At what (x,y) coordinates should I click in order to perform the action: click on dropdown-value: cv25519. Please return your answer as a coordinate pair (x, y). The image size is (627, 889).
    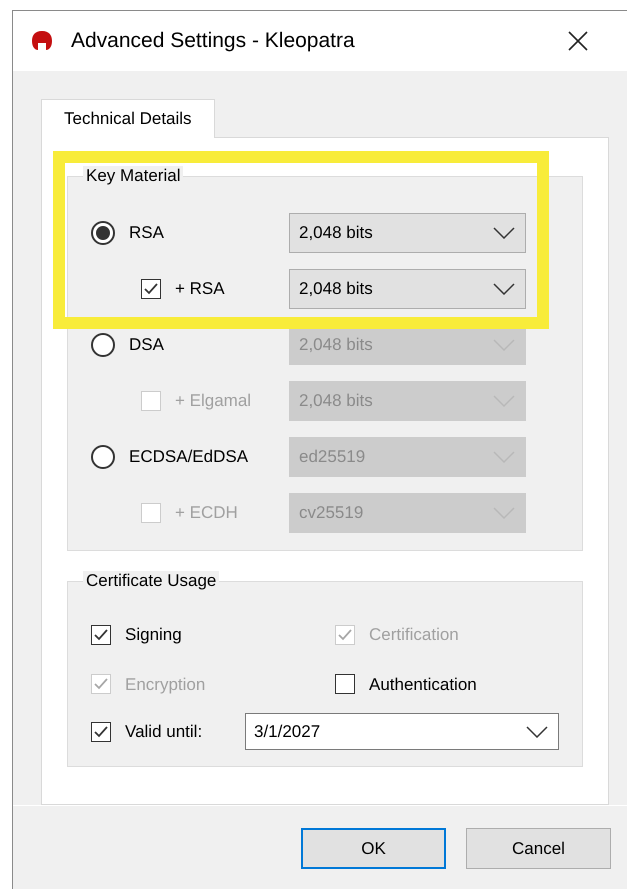
    Looking at the image, I should click on (331, 513).